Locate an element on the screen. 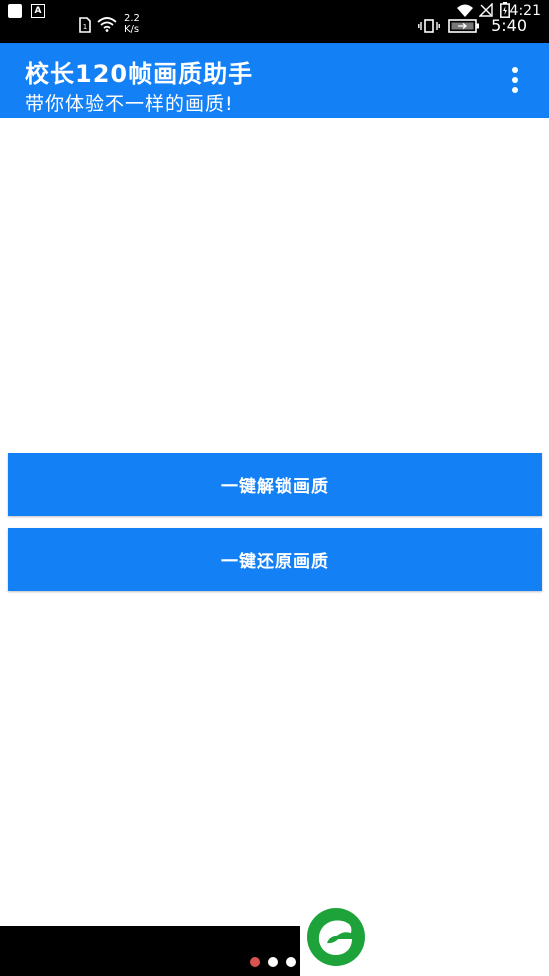 The image size is (549, 976). restore-quality-button: 一键还原画质 is located at coordinates (275, 559).